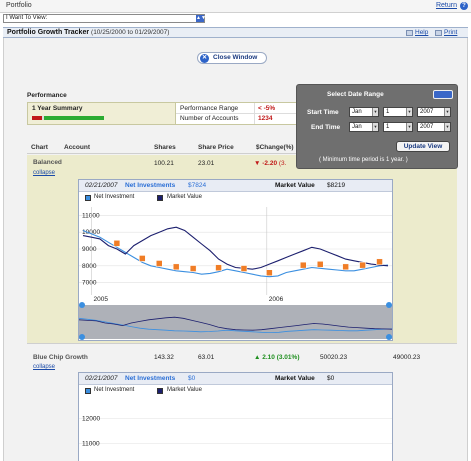  I want to click on help-doc-icon, so click(409, 33).